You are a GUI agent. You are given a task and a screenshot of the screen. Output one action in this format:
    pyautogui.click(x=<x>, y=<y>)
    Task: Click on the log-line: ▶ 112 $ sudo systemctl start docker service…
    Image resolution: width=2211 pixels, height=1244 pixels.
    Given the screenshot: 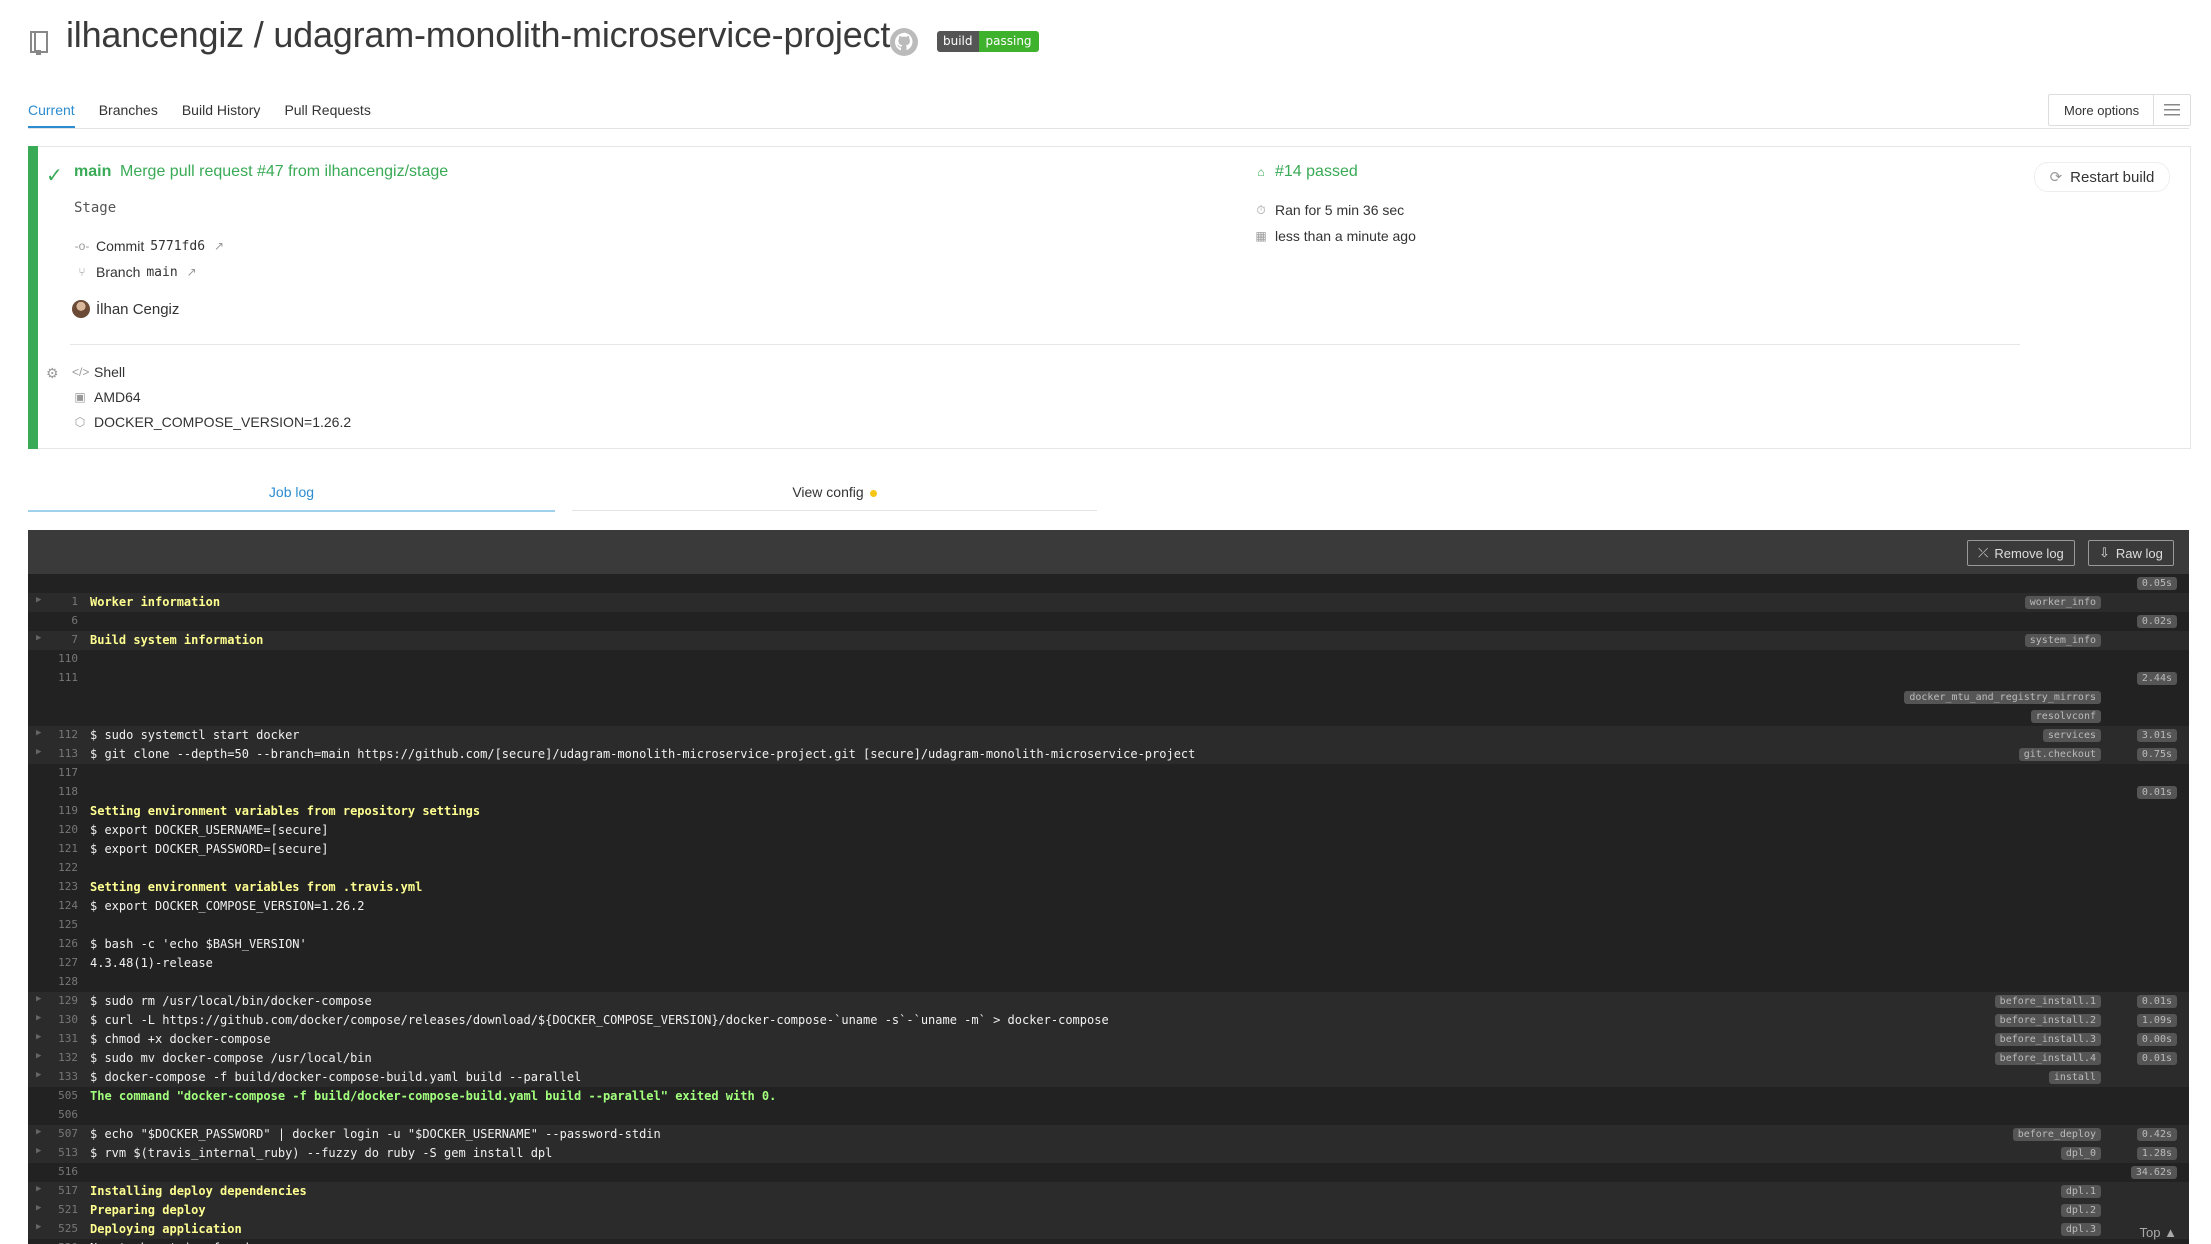 What is the action you would take?
    pyautogui.click(x=1108, y=735)
    